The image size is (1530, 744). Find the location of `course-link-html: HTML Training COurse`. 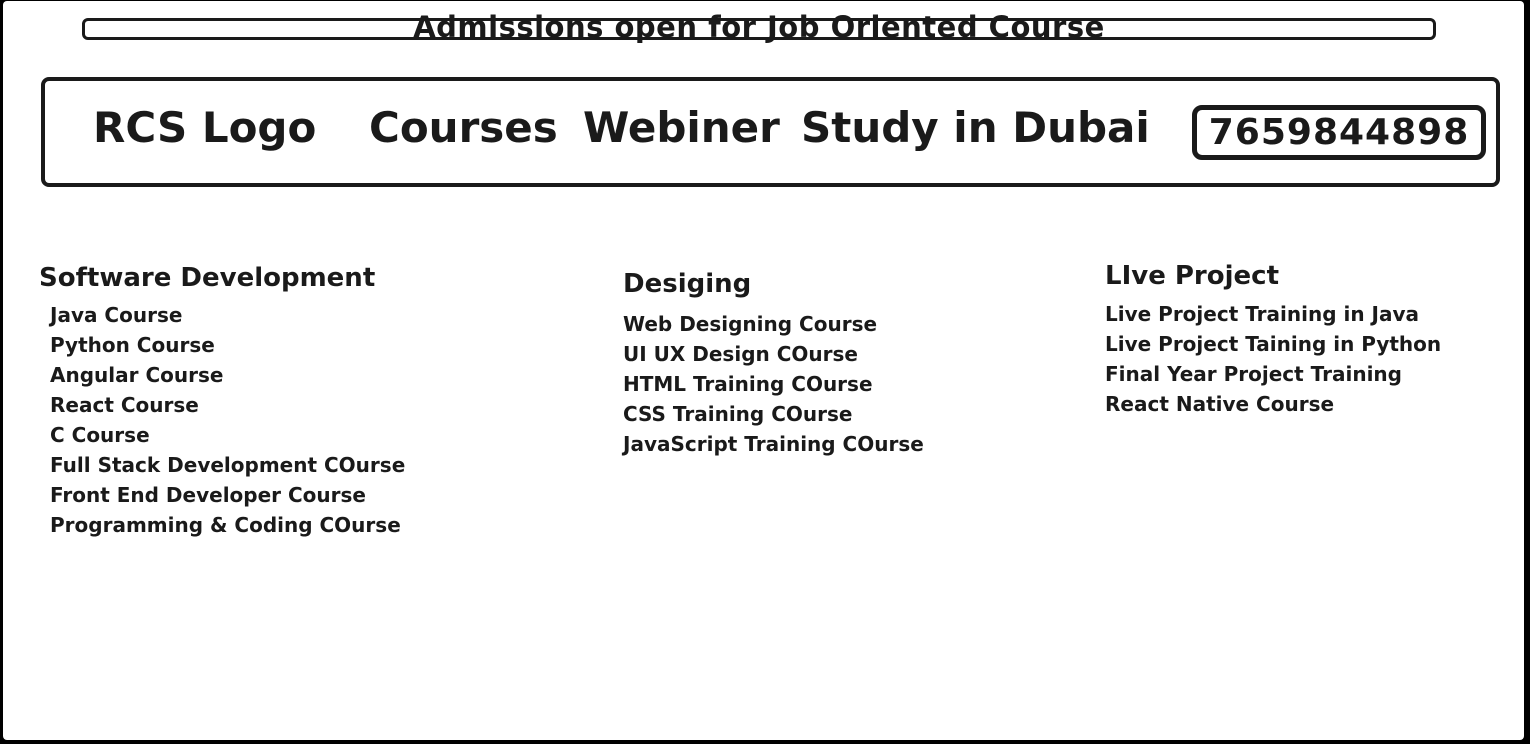

course-link-html: HTML Training COurse is located at coordinates (773, 384).